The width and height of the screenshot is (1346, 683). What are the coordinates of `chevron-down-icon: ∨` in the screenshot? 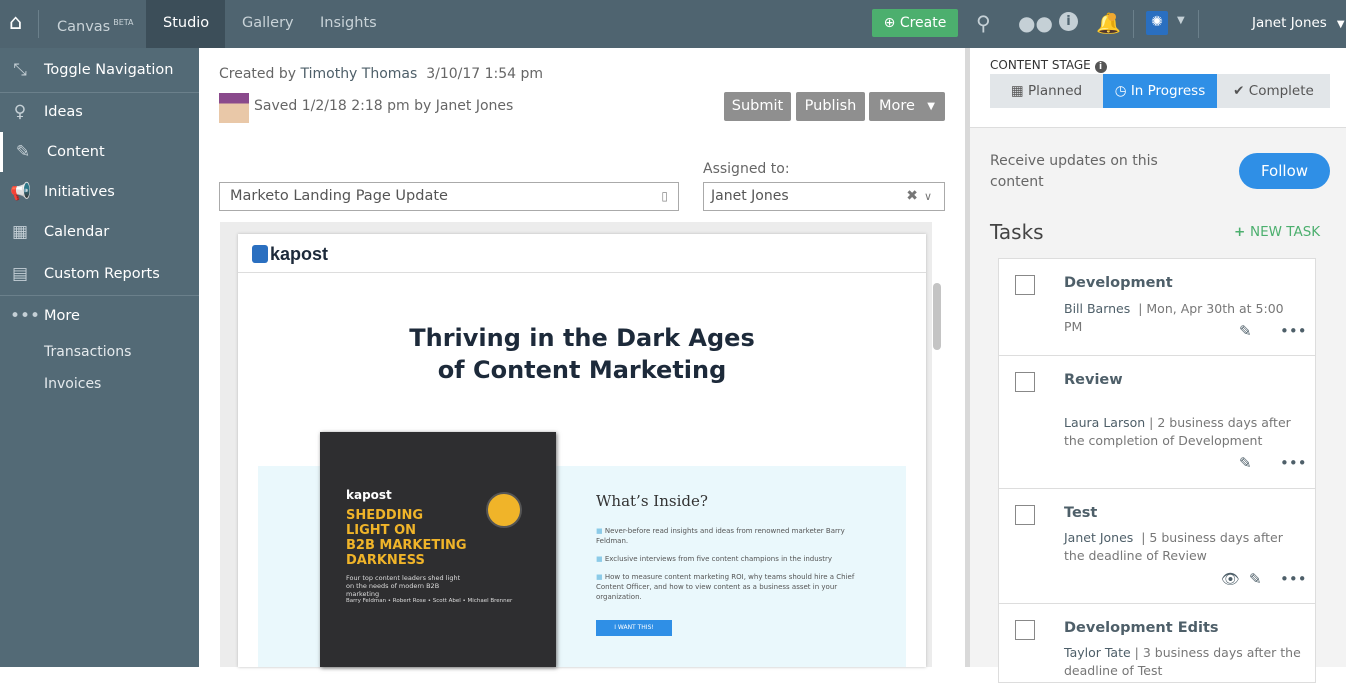 It's located at (928, 196).